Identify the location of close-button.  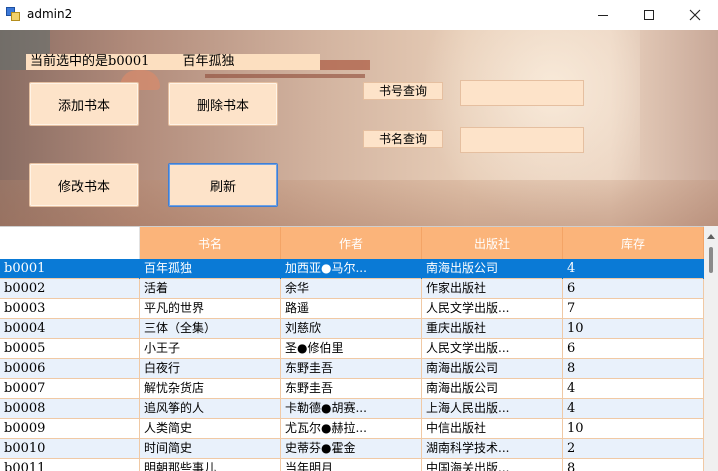
(695, 15).